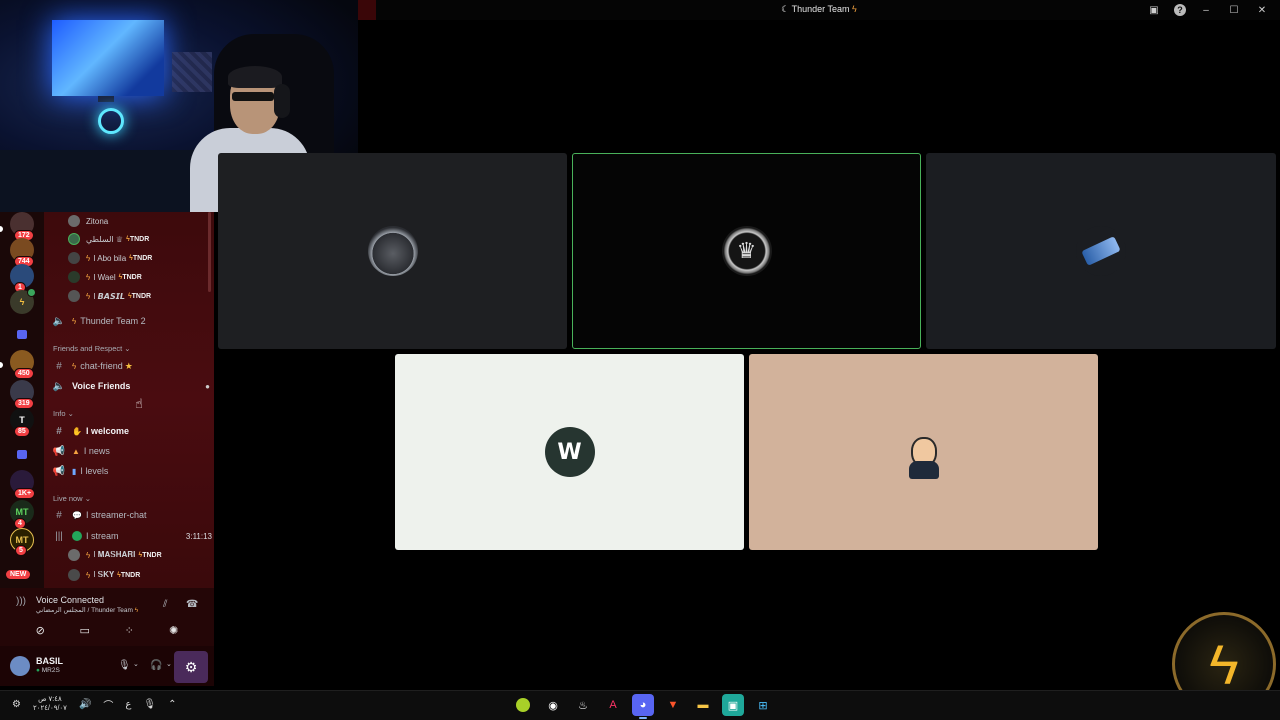 This screenshot has height=720, width=1280. Describe the element at coordinates (141, 221) in the screenshot. I see `voice-member: Zitona ♟` at that location.